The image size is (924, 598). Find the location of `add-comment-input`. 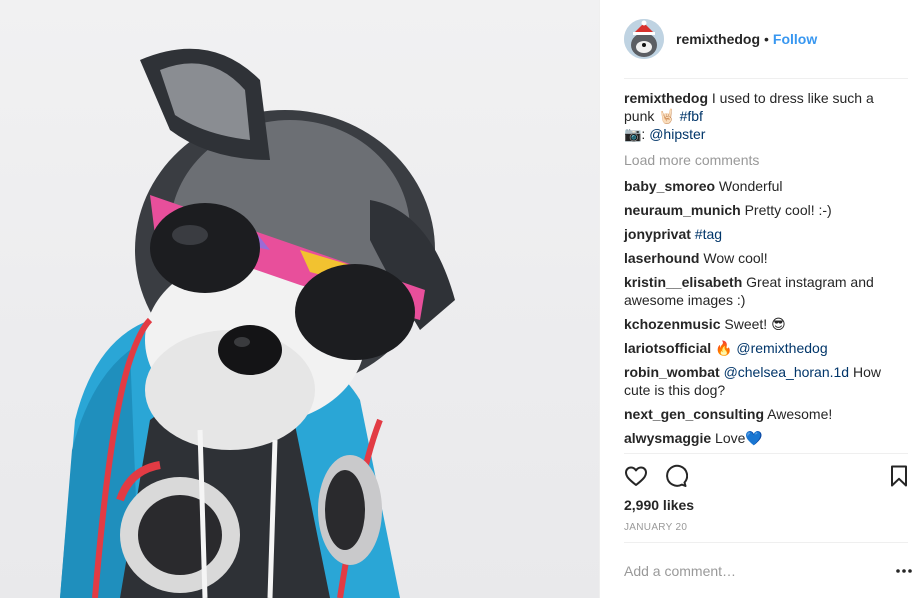

add-comment-input is located at coordinates (749, 571).